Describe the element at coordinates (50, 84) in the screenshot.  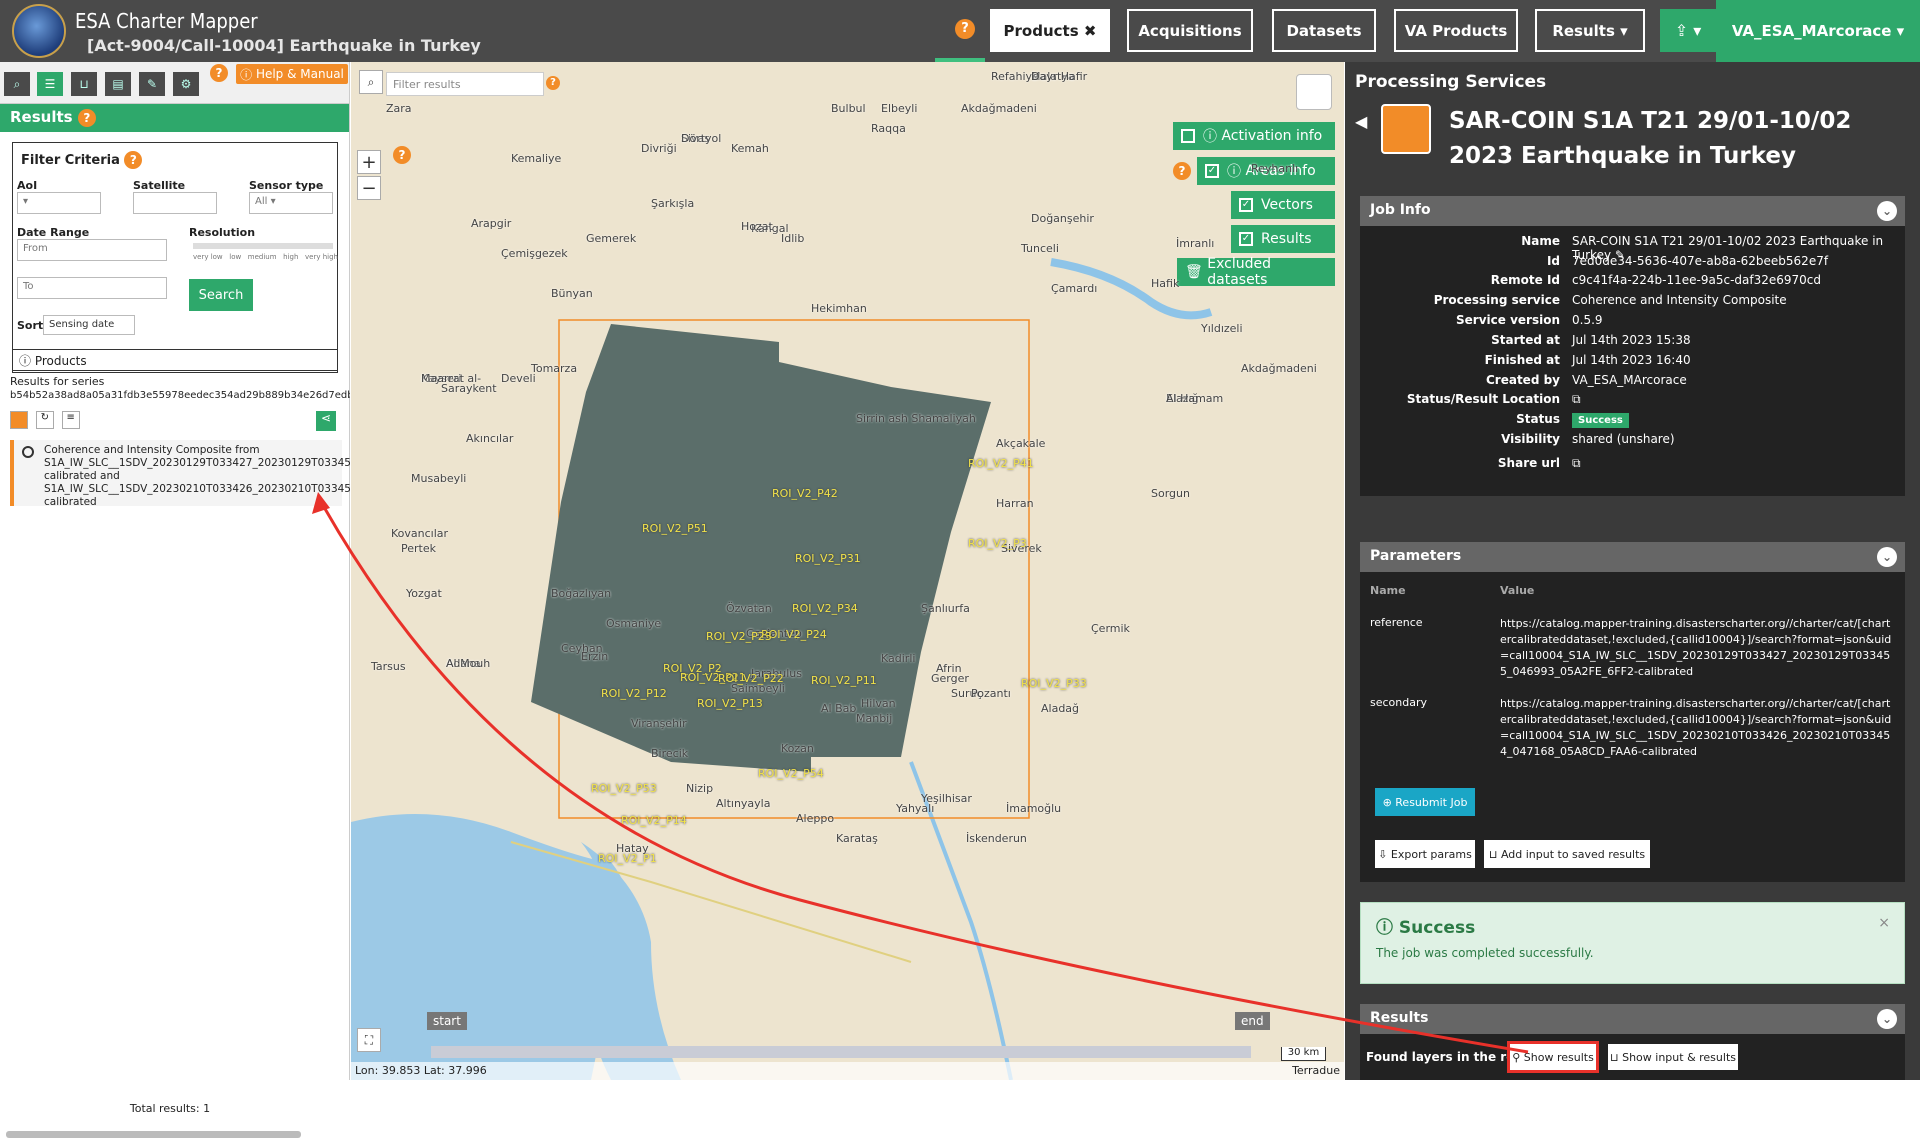
I see `list-icon: ☰` at that location.